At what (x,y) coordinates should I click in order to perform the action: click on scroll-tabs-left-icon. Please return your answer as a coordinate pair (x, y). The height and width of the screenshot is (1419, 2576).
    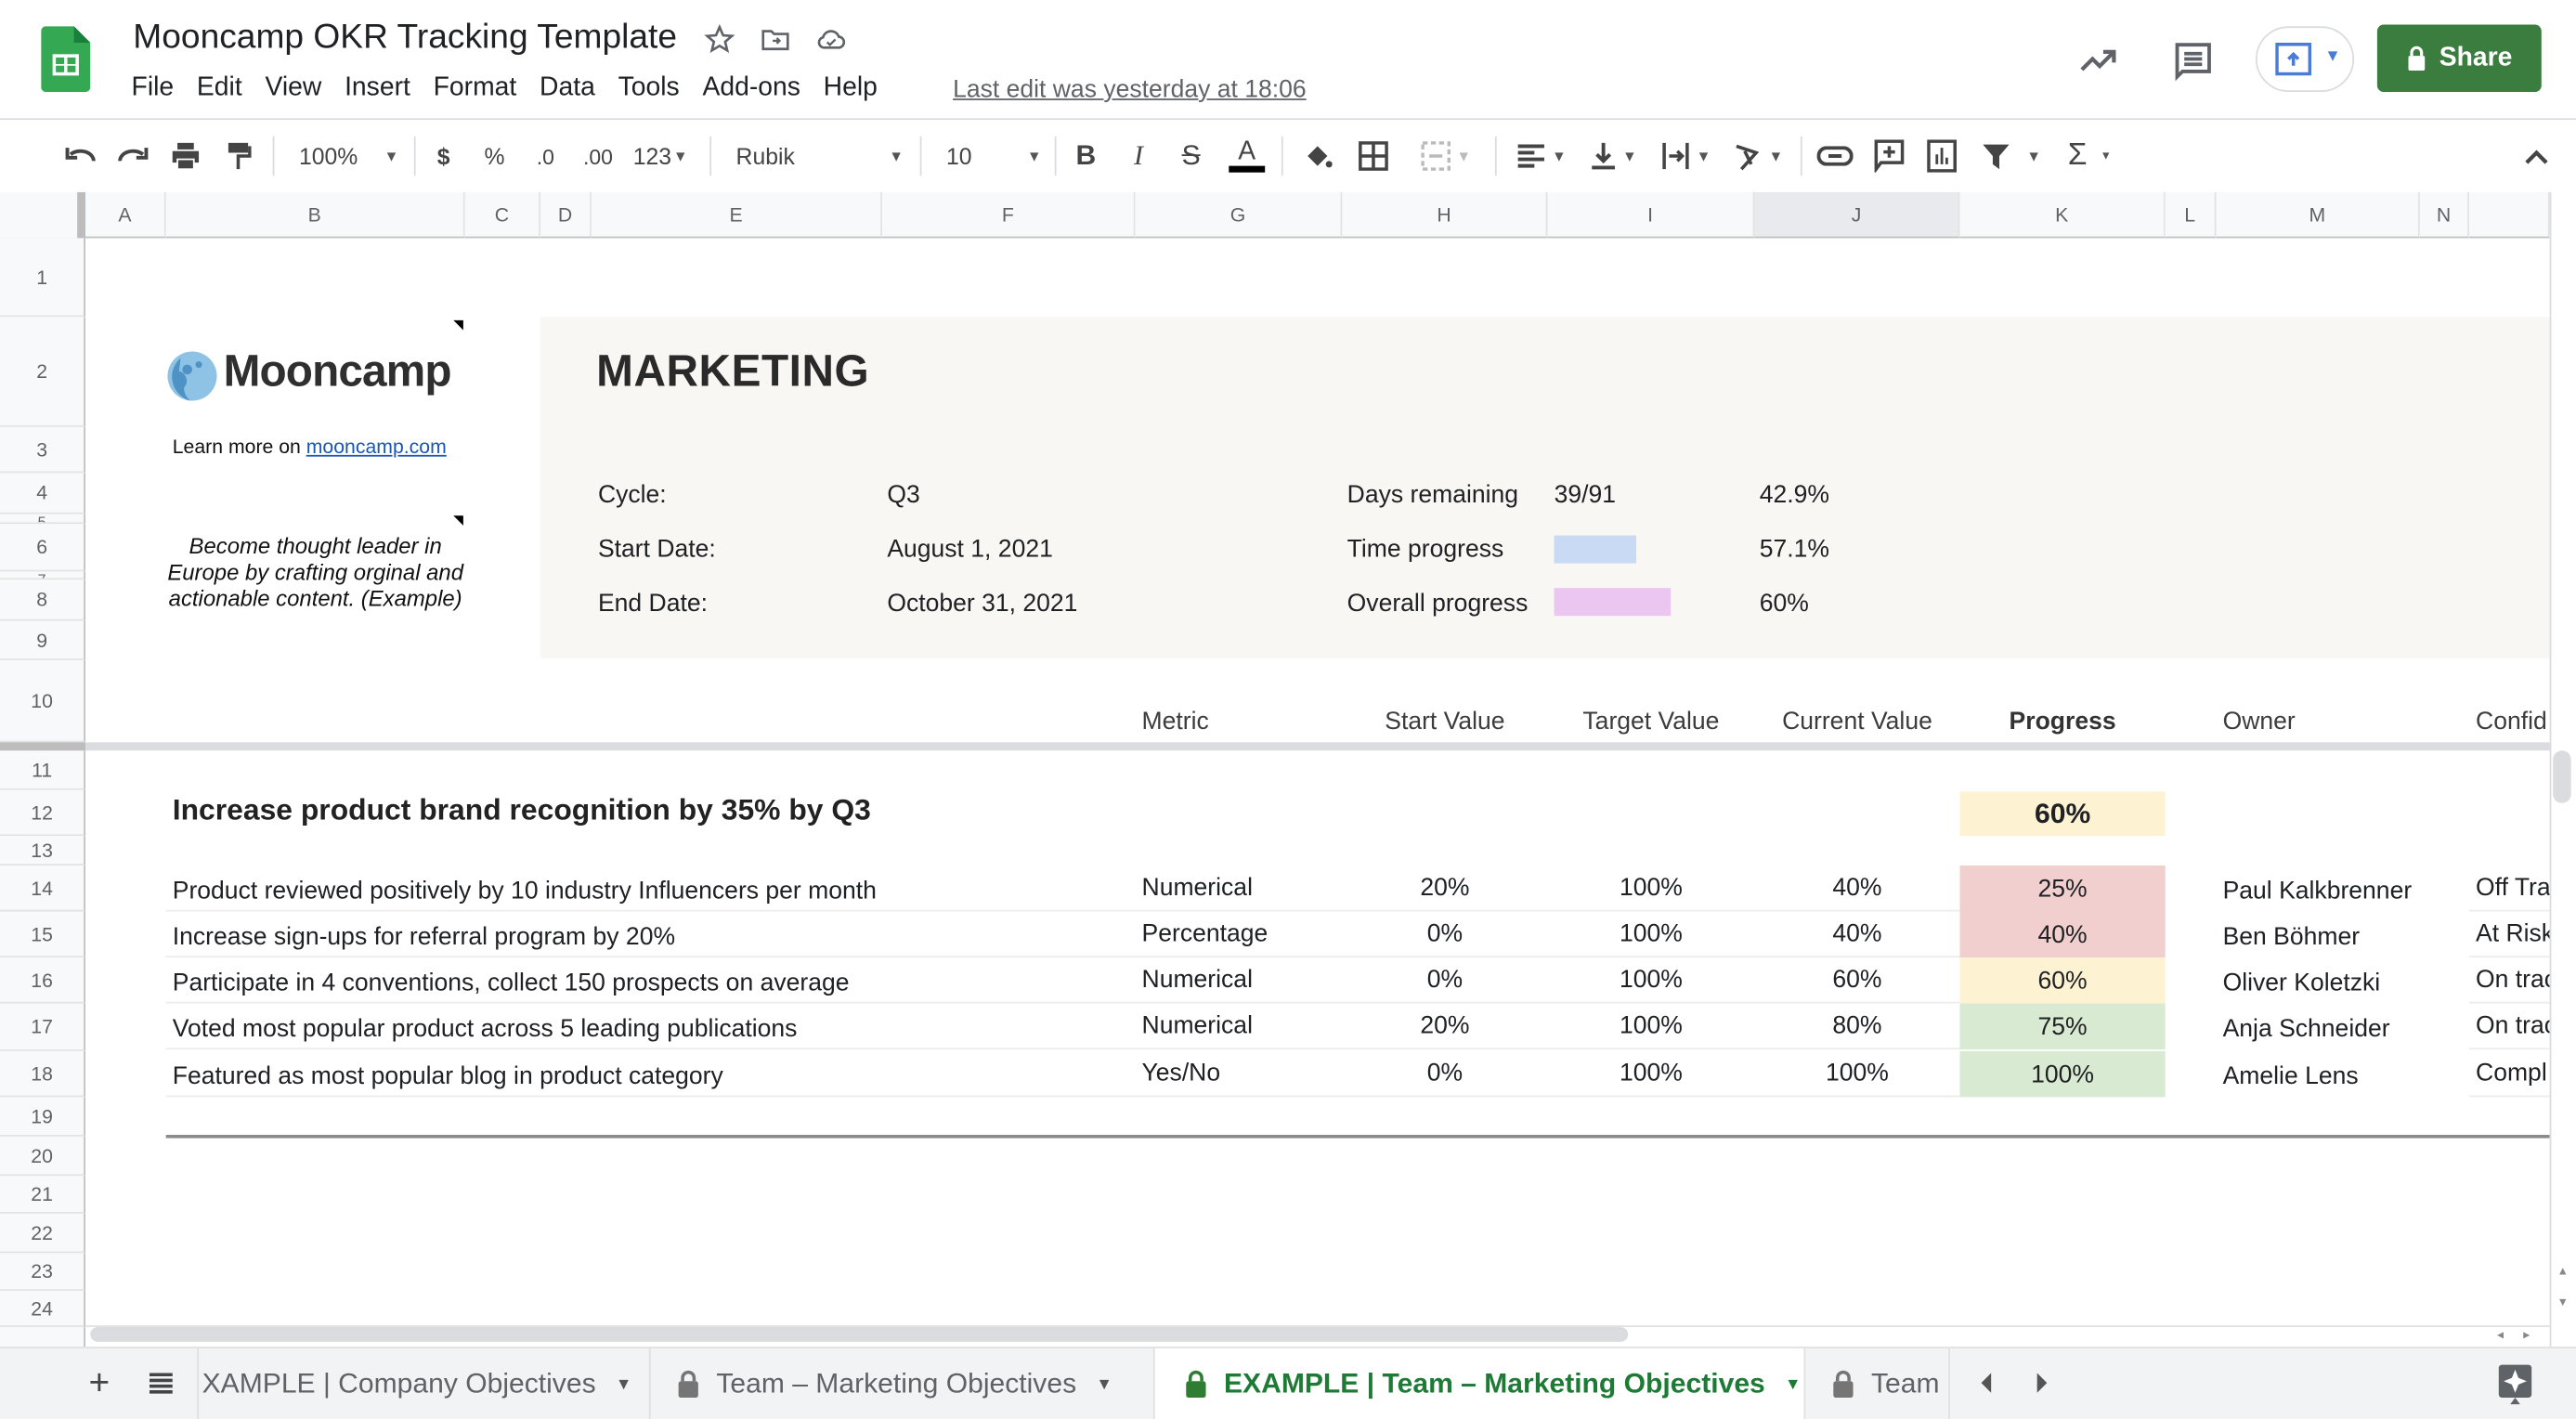
    Looking at the image, I should click on (1987, 1383).